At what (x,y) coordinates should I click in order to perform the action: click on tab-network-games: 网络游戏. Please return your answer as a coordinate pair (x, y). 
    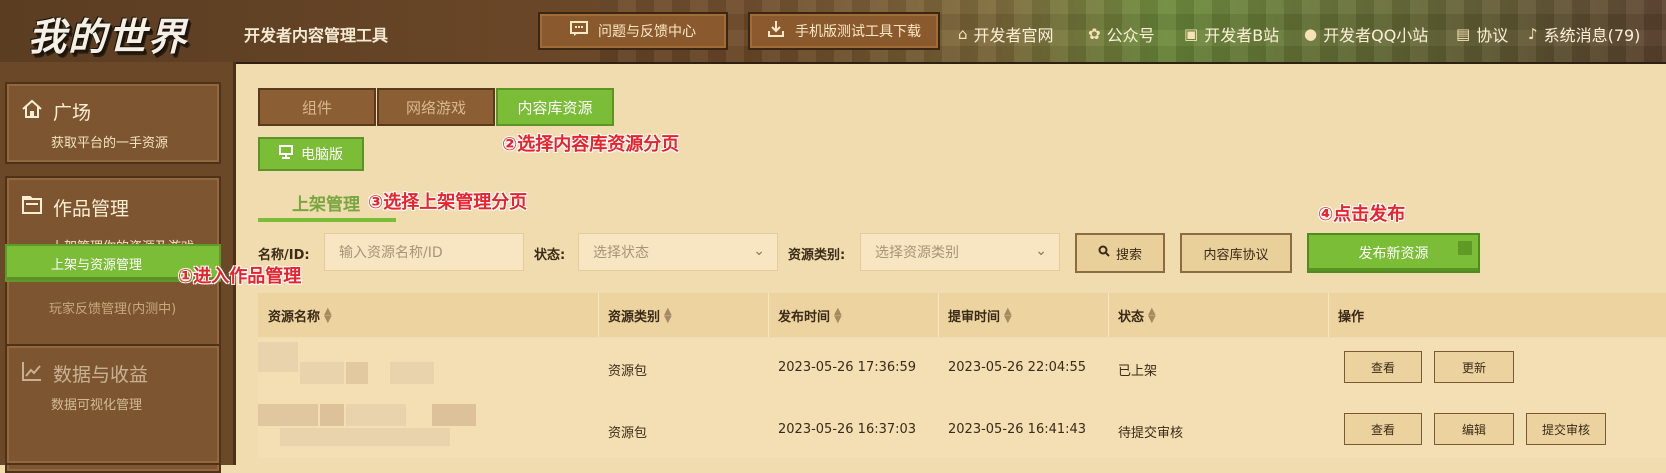
    Looking at the image, I should click on (436, 107).